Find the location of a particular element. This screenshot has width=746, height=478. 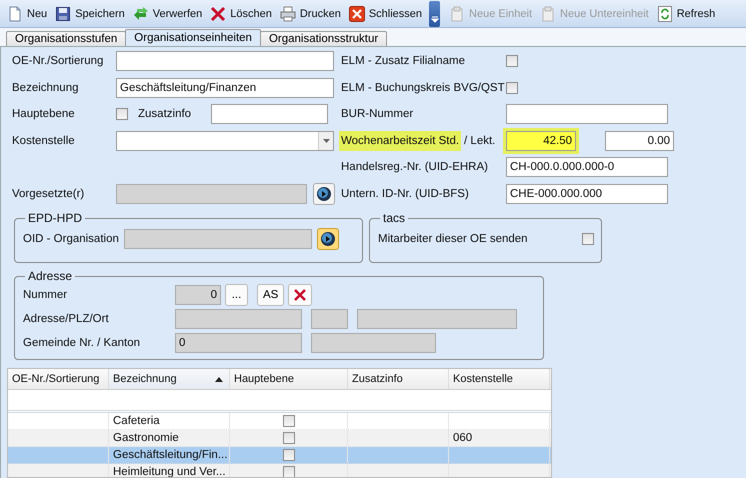

close-icon is located at coordinates (356, 14).